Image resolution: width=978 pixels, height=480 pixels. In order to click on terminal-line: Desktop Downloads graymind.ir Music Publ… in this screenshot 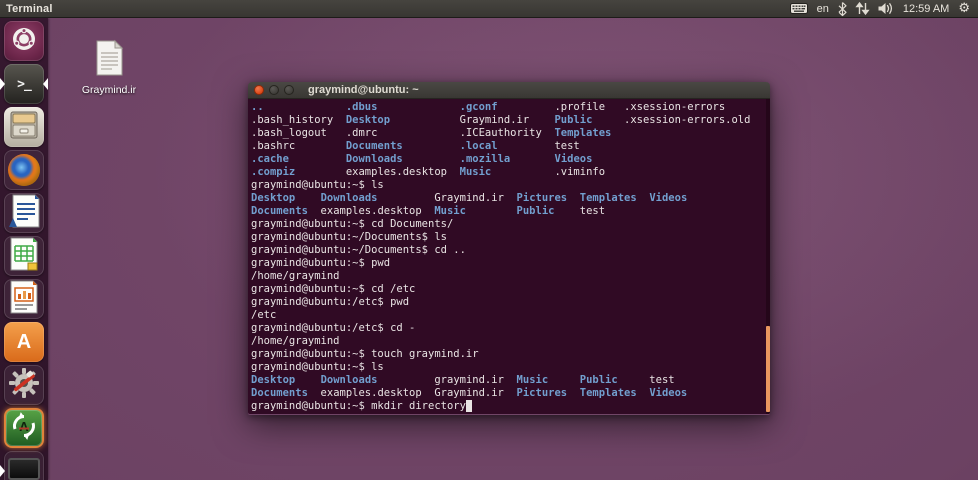, I will do `click(463, 380)`.